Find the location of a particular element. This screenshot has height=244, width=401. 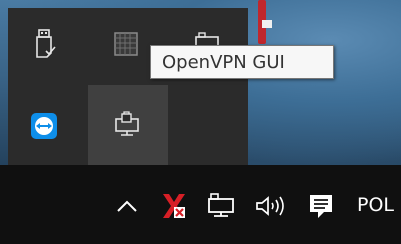

antivirus-icon is located at coordinates (174, 206).